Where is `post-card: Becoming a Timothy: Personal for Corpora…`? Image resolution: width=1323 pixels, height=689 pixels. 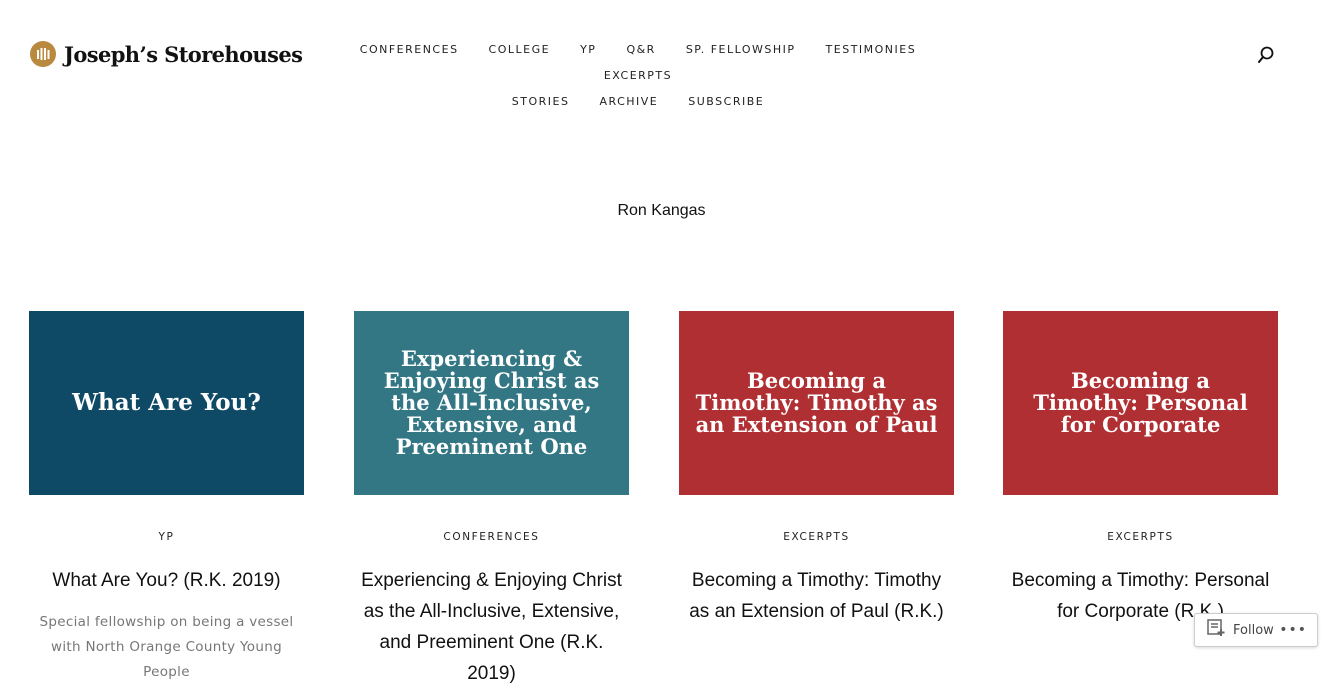
post-card: Becoming a Timothy: Personal for Corpora… is located at coordinates (1140, 469).